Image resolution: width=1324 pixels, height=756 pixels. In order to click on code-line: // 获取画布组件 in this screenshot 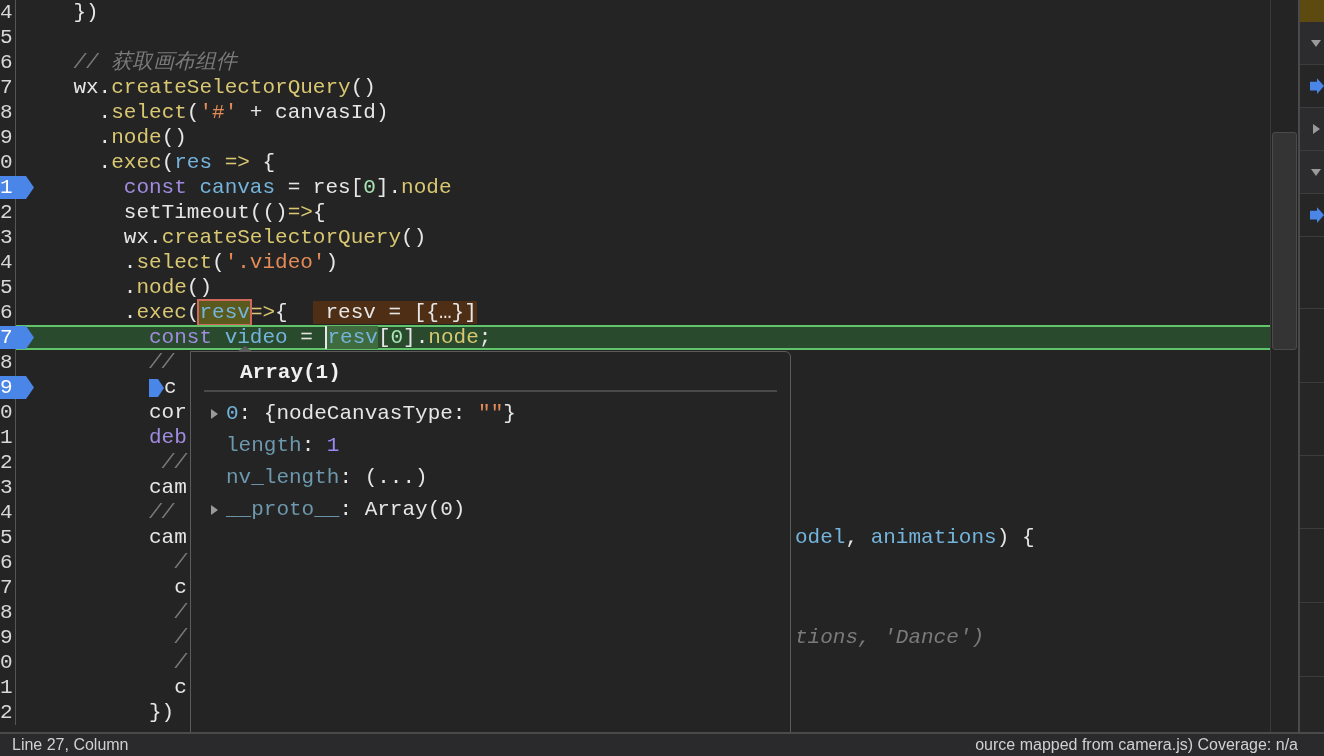, I will do `click(155, 62)`.